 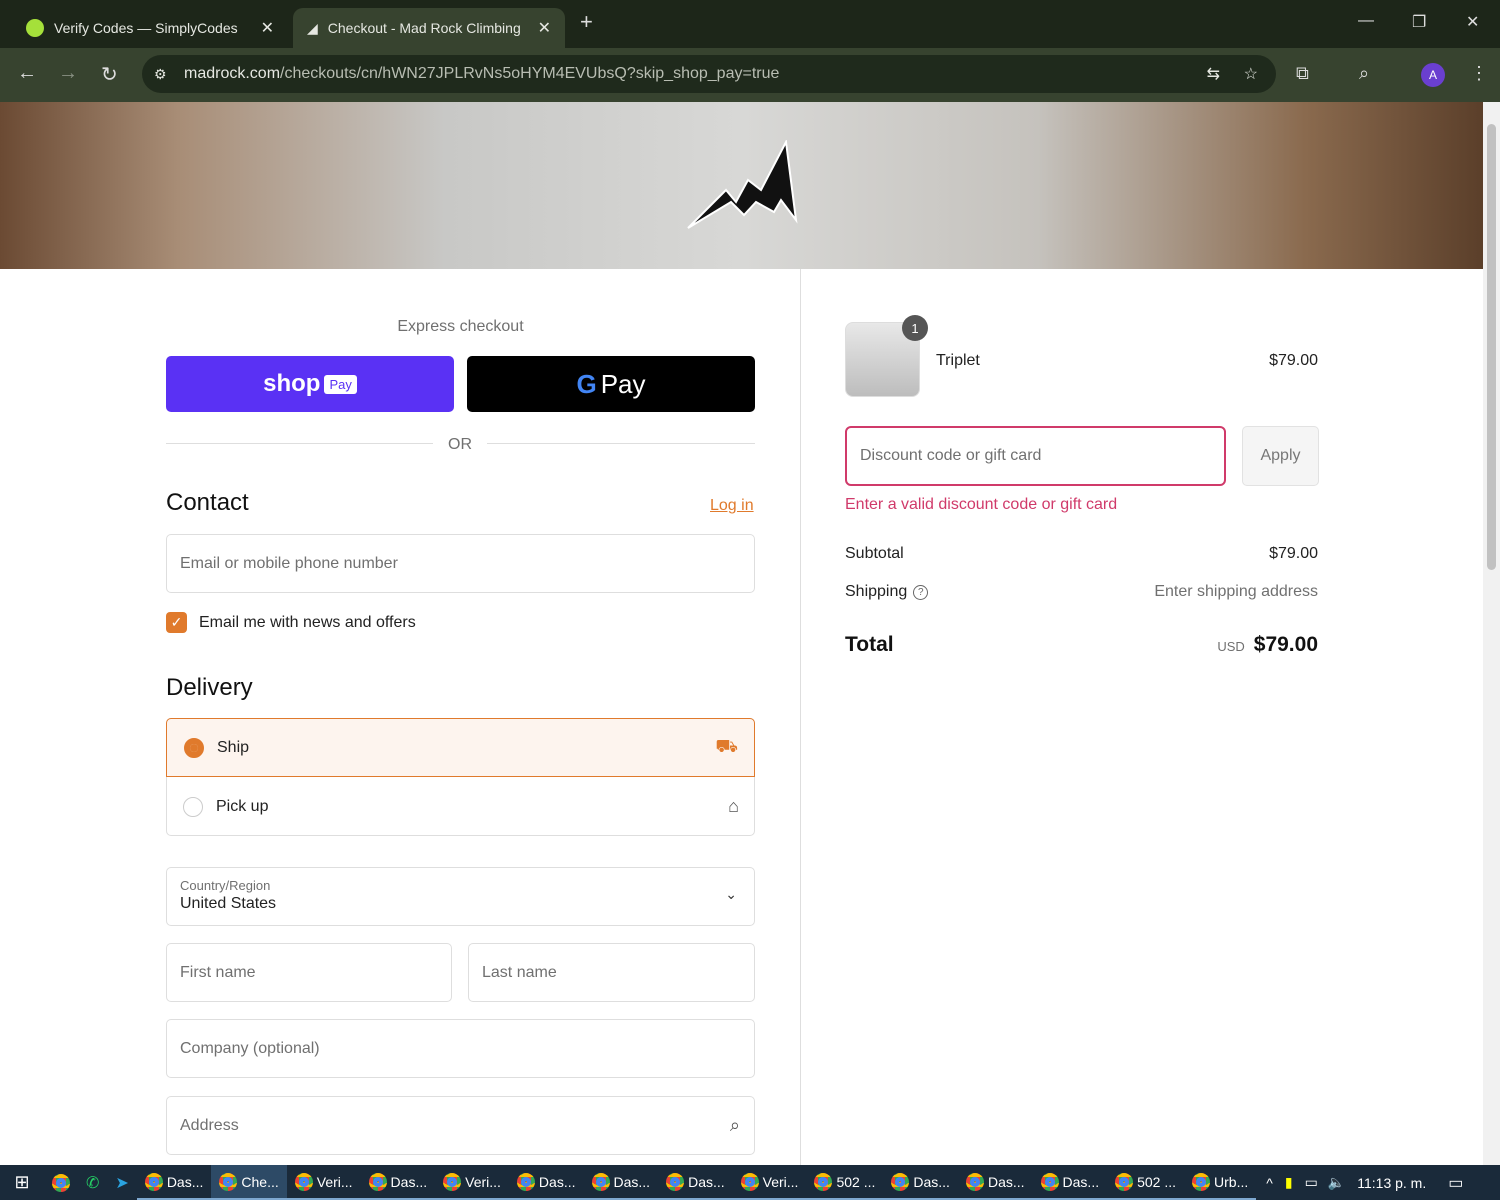 I want to click on apply-button: Apply, so click(x=1280, y=456).